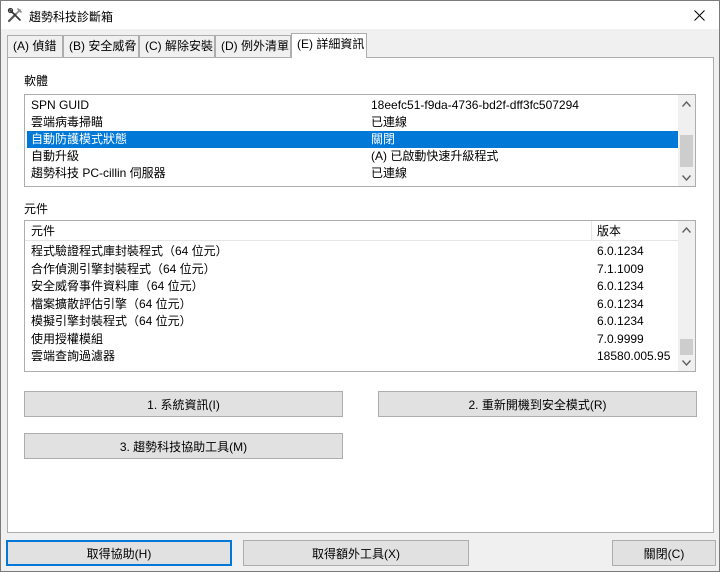 This screenshot has width=720, height=572. Describe the element at coordinates (352, 339) in the screenshot. I see `table-row: 使用授權模組 7.0.9999` at that location.